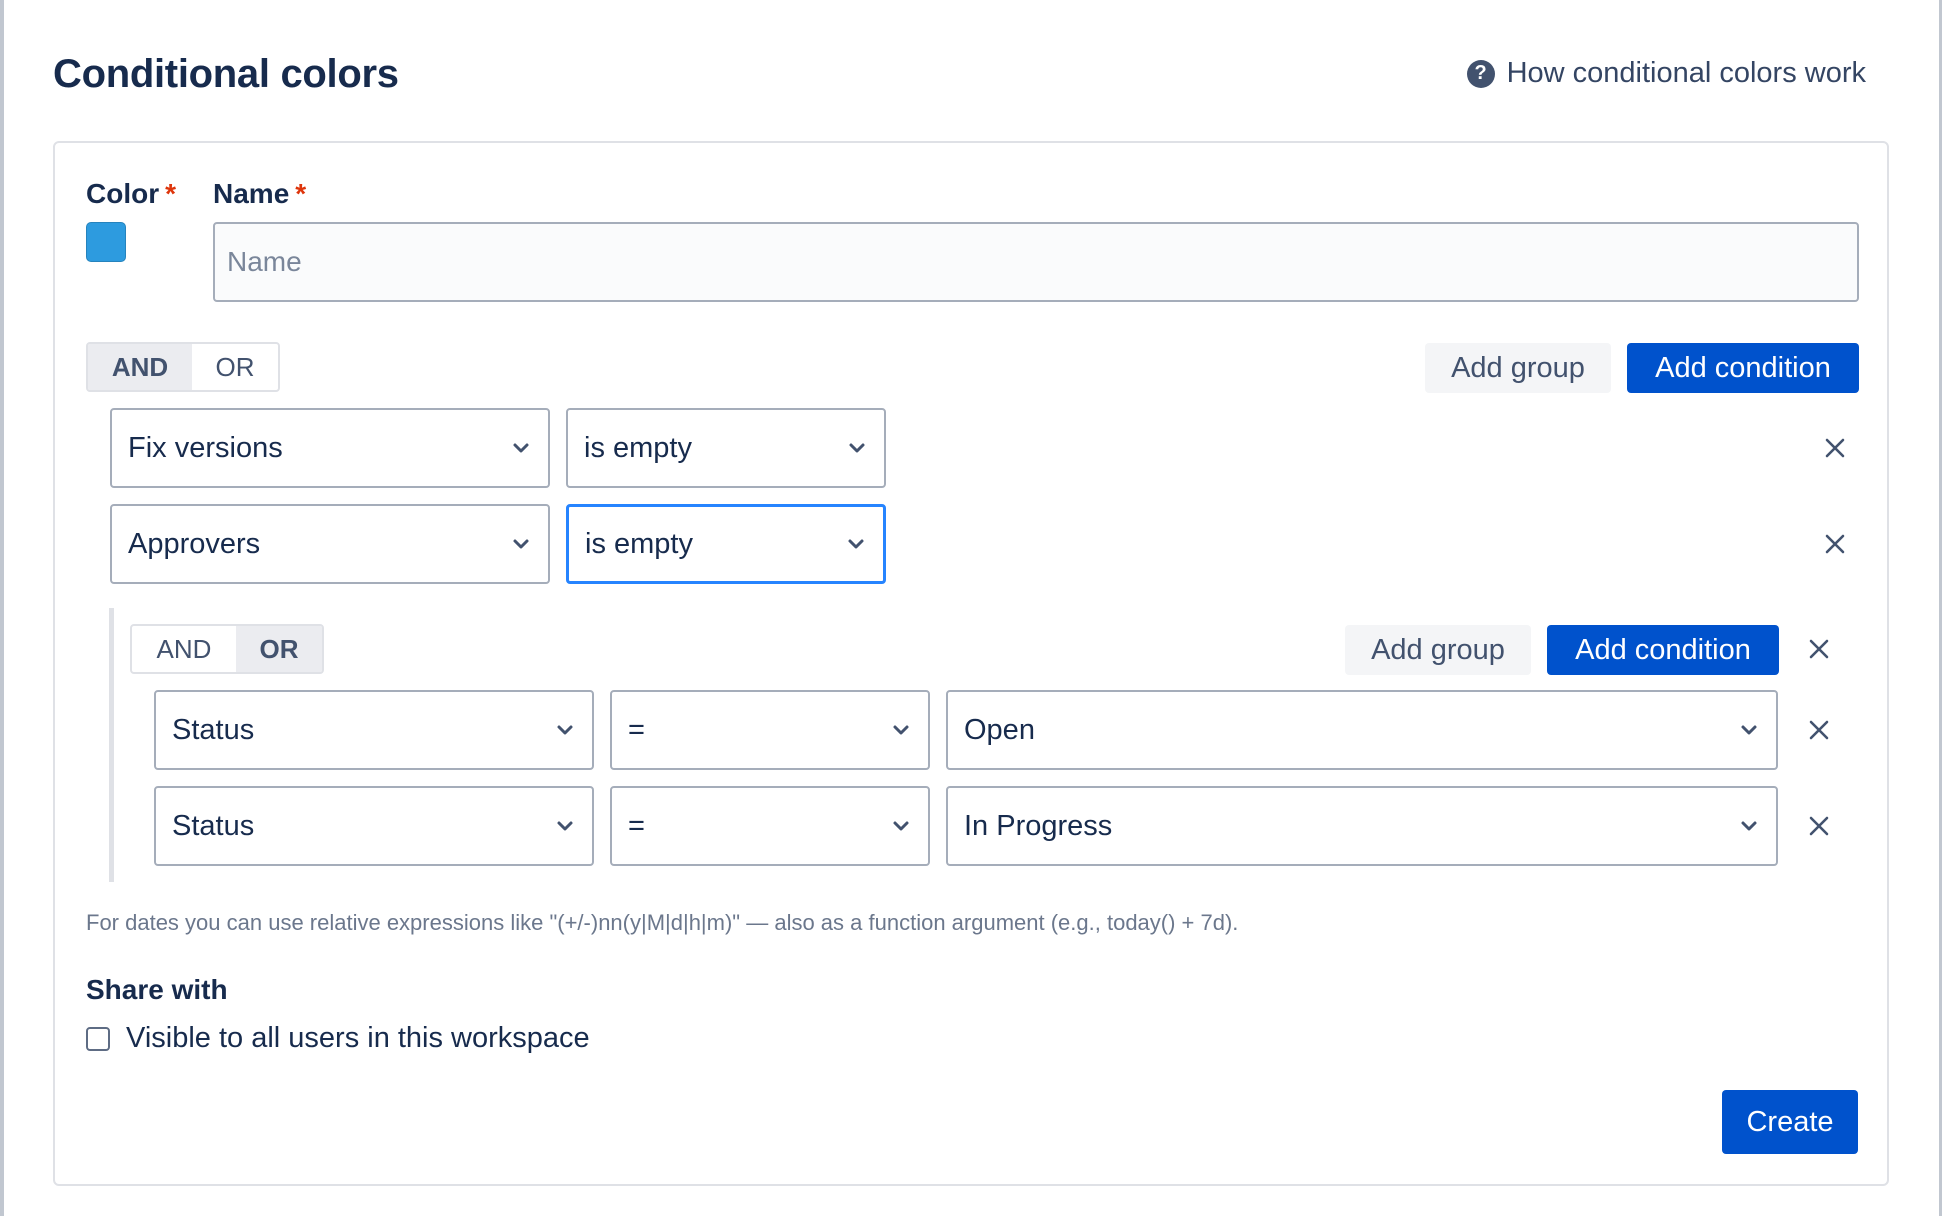  I want to click on root-logic-toggle: AND OR, so click(183, 367).